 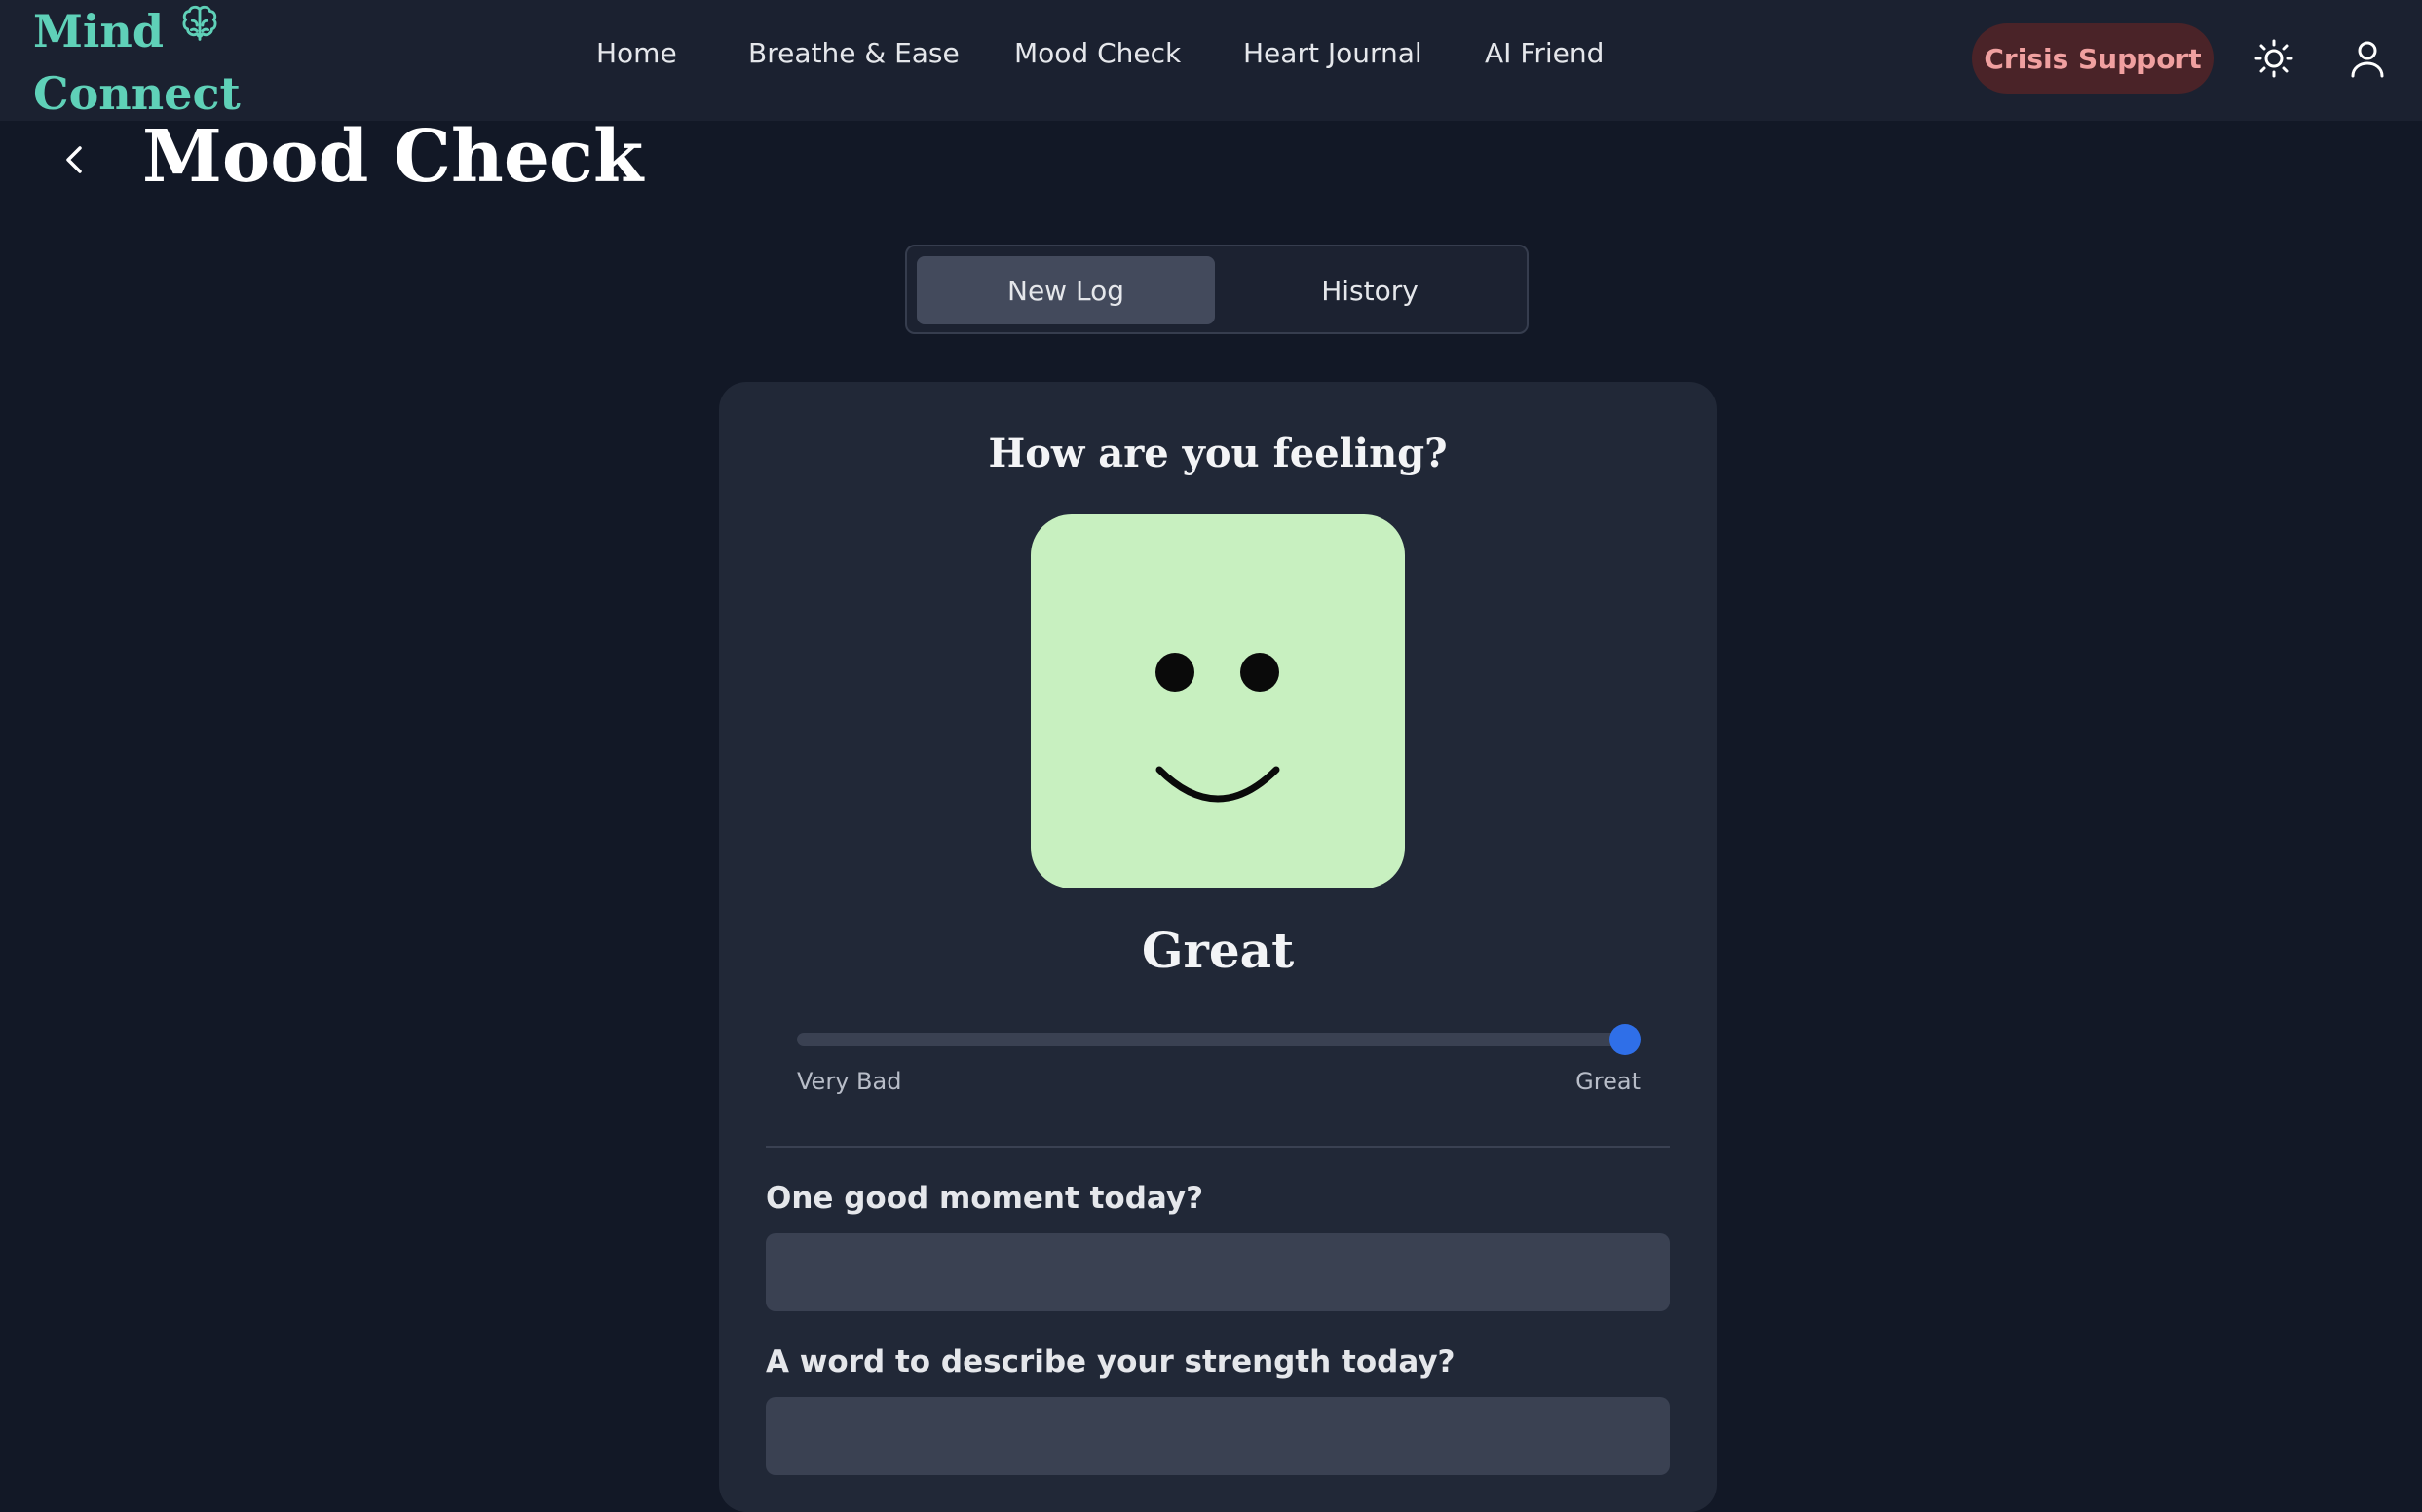 What do you see at coordinates (1218, 1272) in the screenshot?
I see `good-moment-input` at bounding box center [1218, 1272].